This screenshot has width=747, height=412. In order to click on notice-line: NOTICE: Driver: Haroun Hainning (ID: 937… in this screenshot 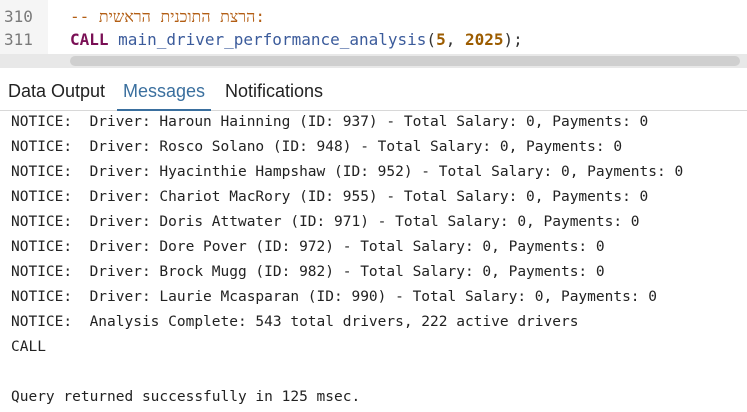, I will do `click(330, 122)`.